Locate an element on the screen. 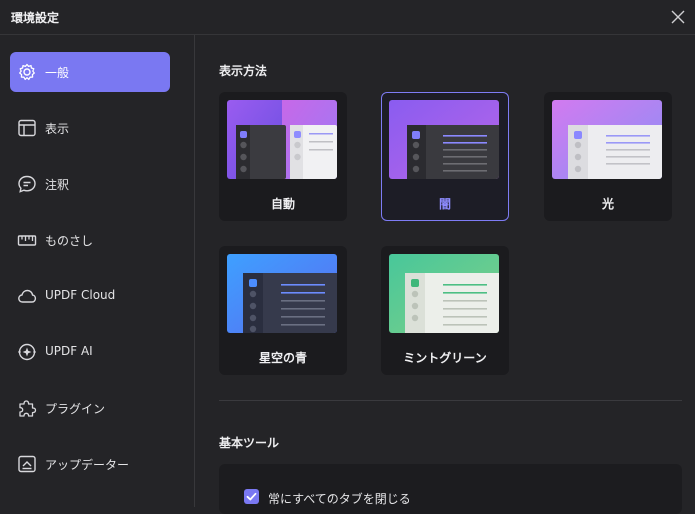 This screenshot has height=514, width=695. window-title: 環境設定 is located at coordinates (35, 18).